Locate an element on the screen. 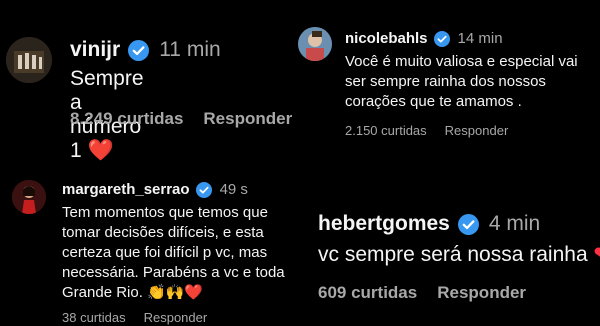 The image size is (600, 326). comment-actions: 2.150 curtidas Responder is located at coordinates (426, 130).